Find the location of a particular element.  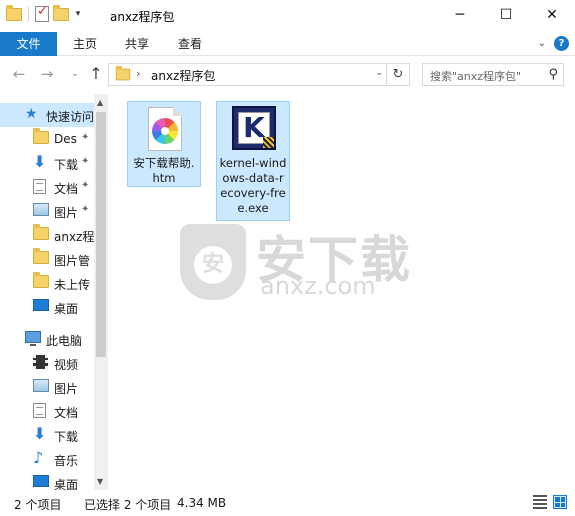

file-item-help-htm: 安下载帮助.htm is located at coordinates (164, 144).